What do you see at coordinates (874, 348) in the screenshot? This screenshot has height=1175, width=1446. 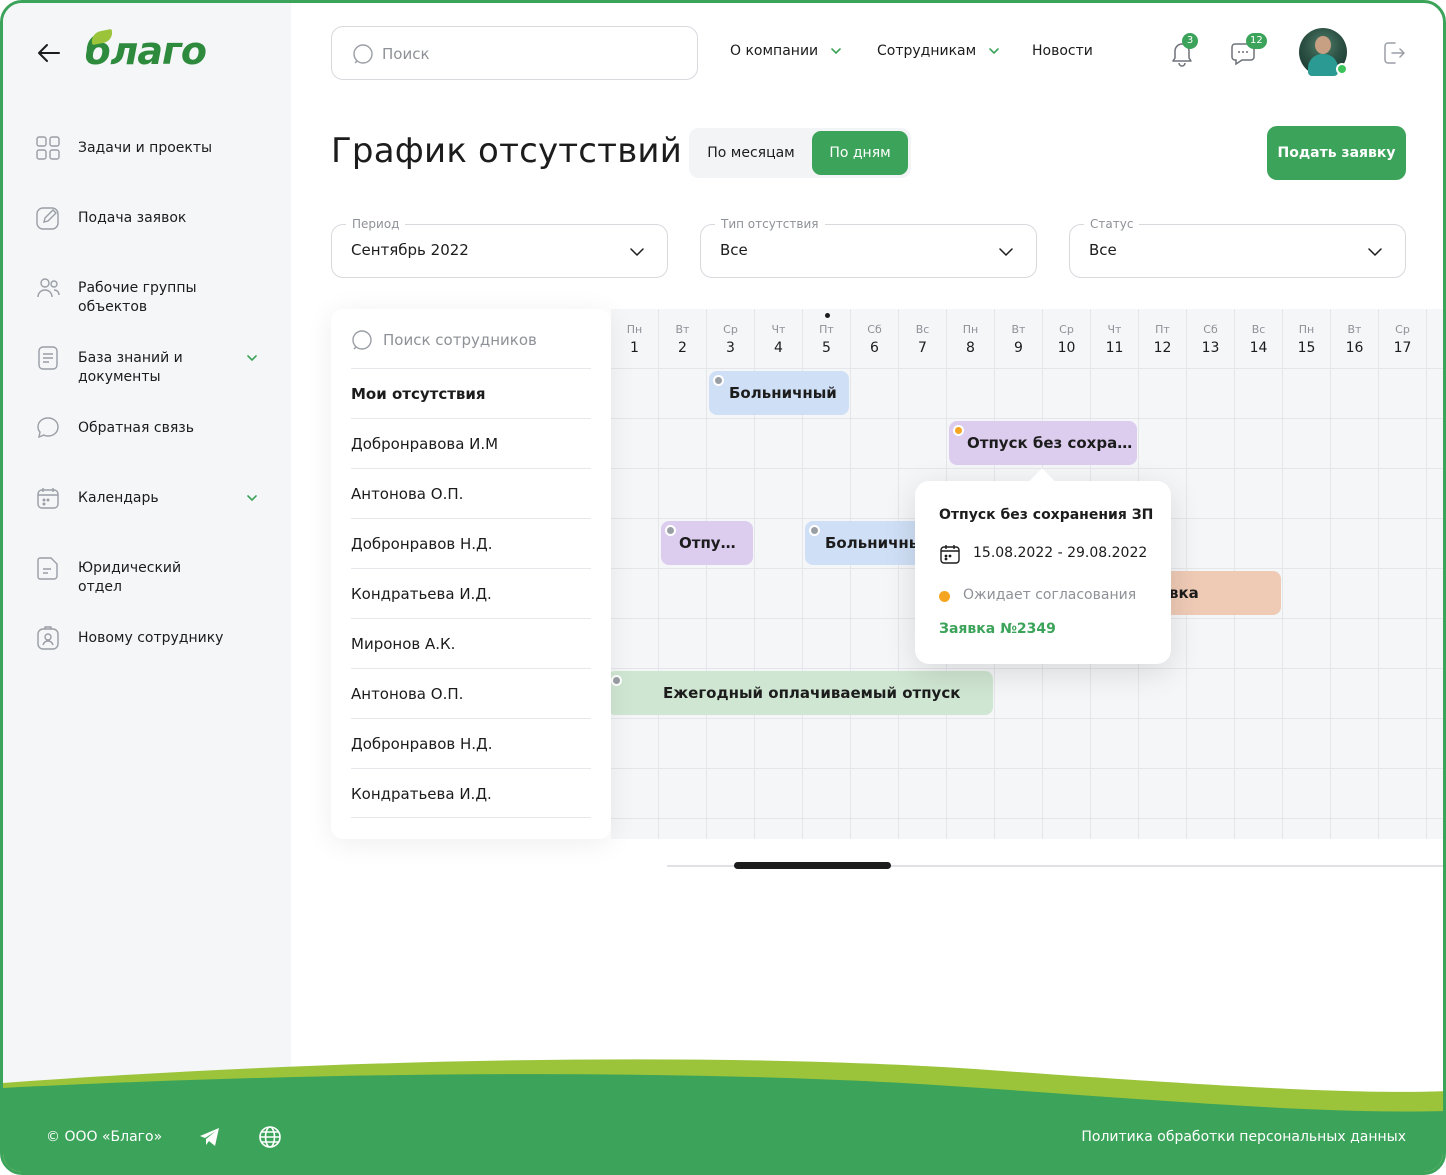 I see `day-number: 6` at bounding box center [874, 348].